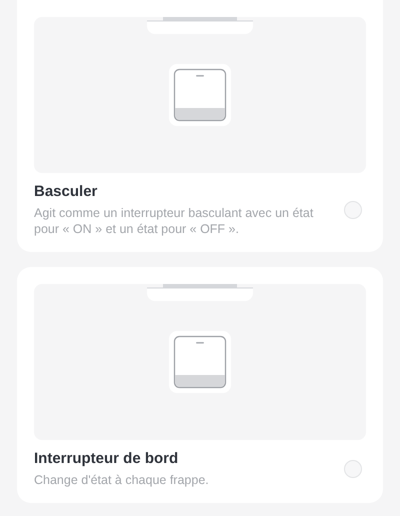 Image resolution: width=400 pixels, height=516 pixels. Describe the element at coordinates (122, 480) in the screenshot. I see `option-description: Change d'état à chaque frappe.` at that location.